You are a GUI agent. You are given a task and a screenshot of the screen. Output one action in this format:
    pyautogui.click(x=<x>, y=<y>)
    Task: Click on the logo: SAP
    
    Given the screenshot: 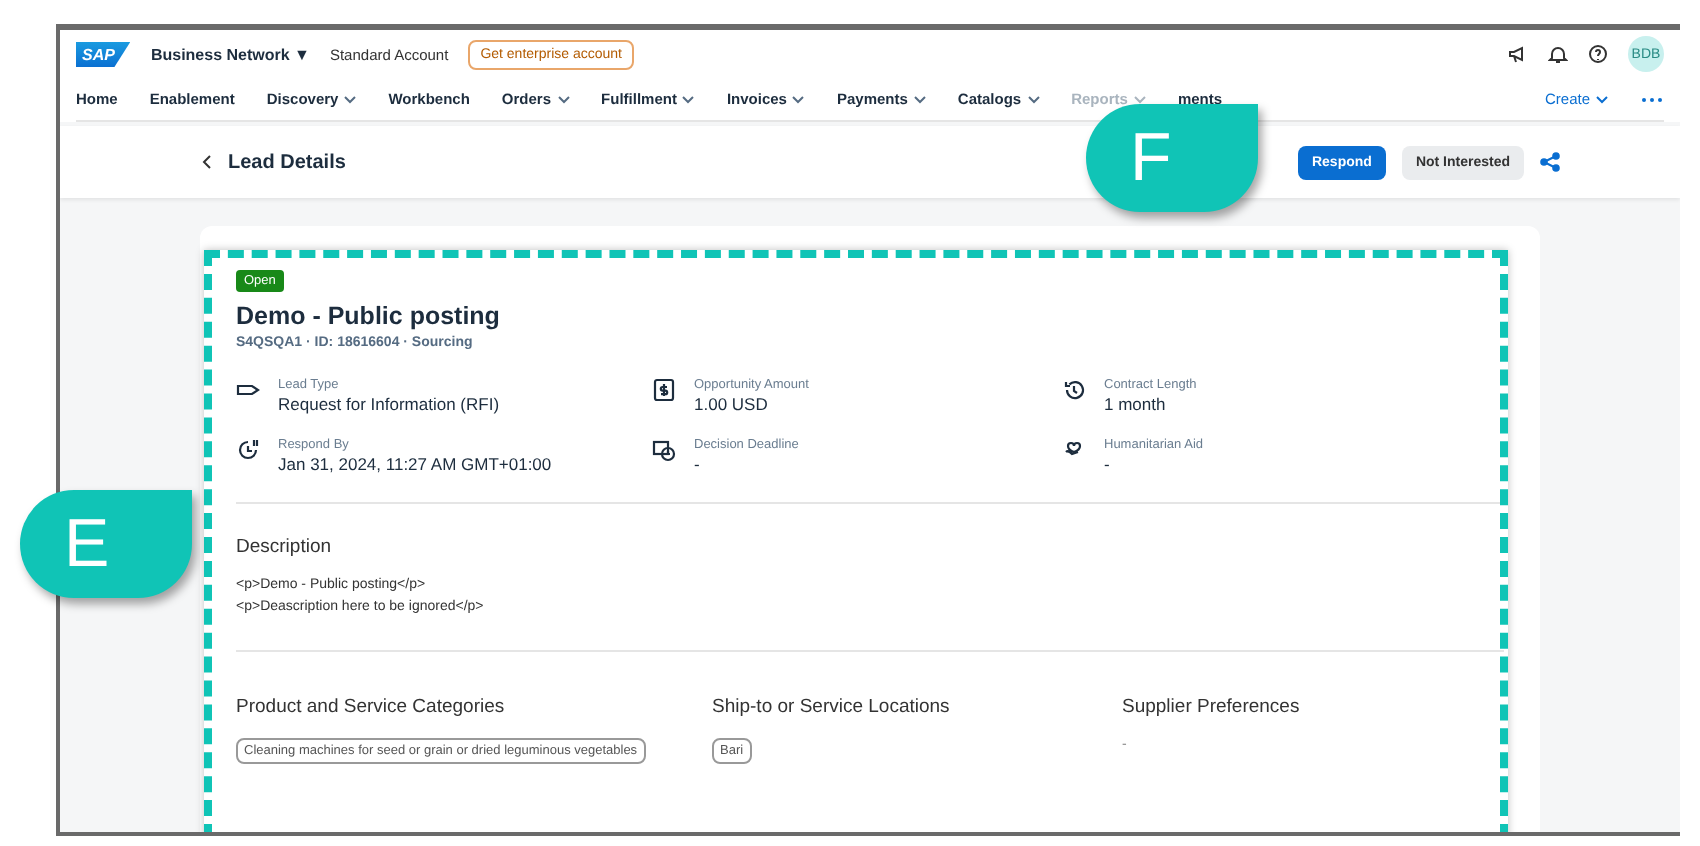 What is the action you would take?
    pyautogui.click(x=103, y=54)
    